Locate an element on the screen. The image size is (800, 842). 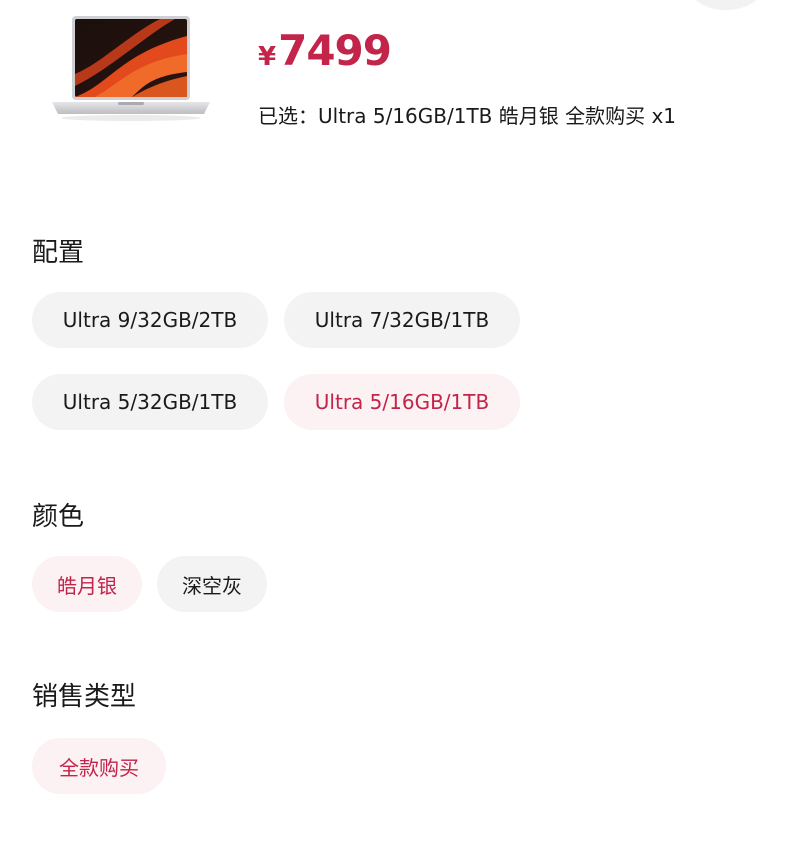
section-title-sale-type: 销售类型 is located at coordinates (84, 697).